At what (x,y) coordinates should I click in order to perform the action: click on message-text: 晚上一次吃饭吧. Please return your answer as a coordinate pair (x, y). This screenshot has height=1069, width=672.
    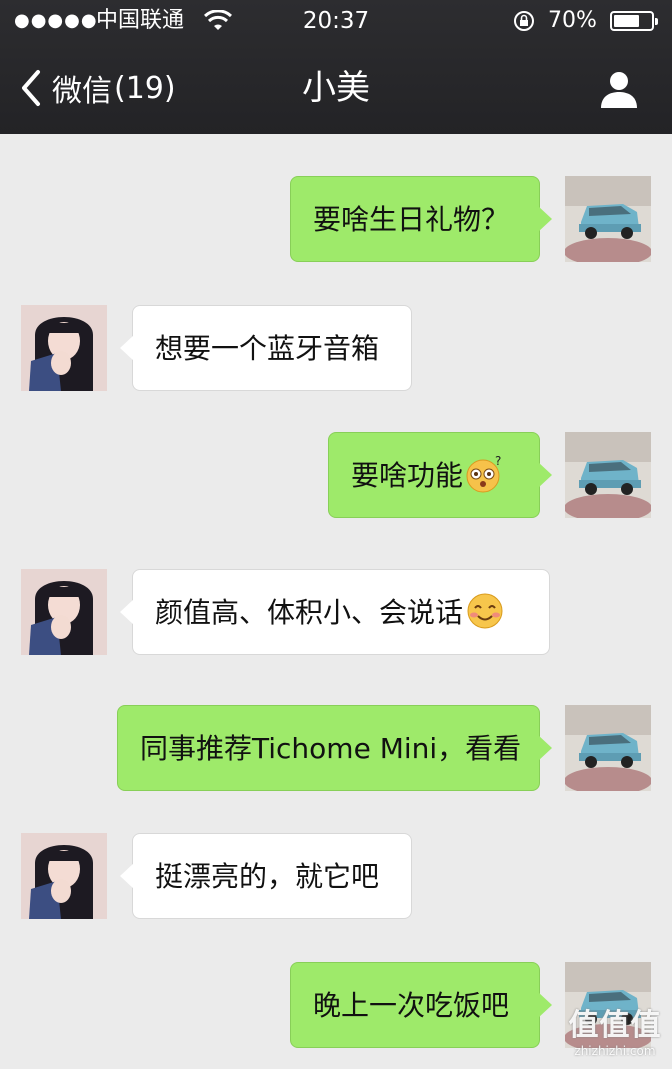
    Looking at the image, I should click on (411, 1005).